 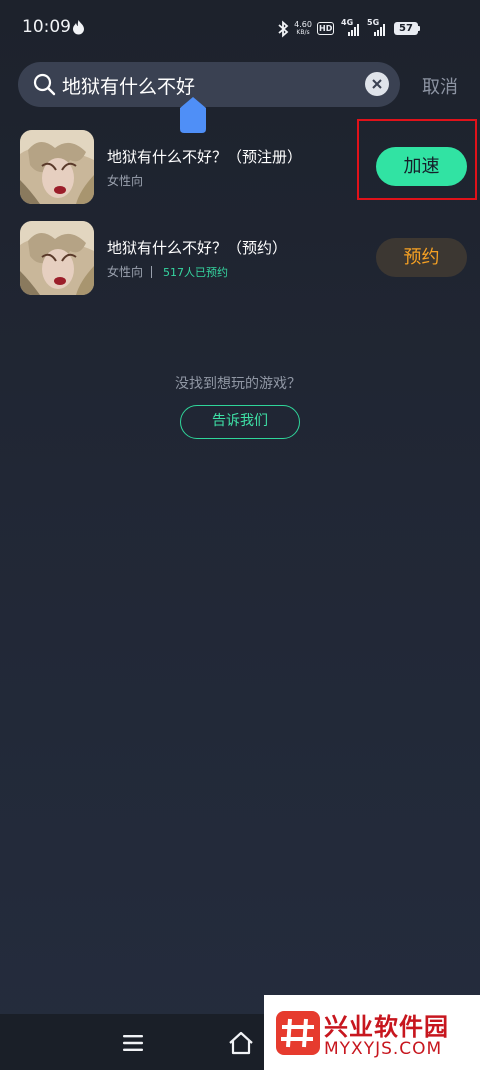 What do you see at coordinates (197, 248) in the screenshot?
I see `game-title: 地狱有什么不好？（预约）` at bounding box center [197, 248].